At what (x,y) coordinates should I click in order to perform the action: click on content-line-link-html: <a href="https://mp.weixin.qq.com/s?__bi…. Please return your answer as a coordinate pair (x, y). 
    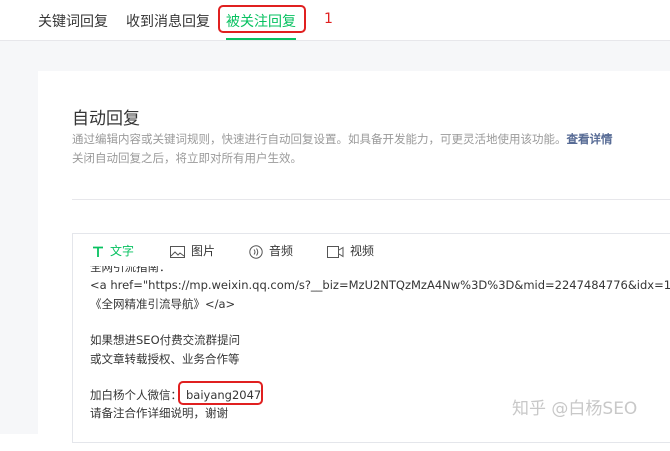
    Looking at the image, I should click on (380, 285).